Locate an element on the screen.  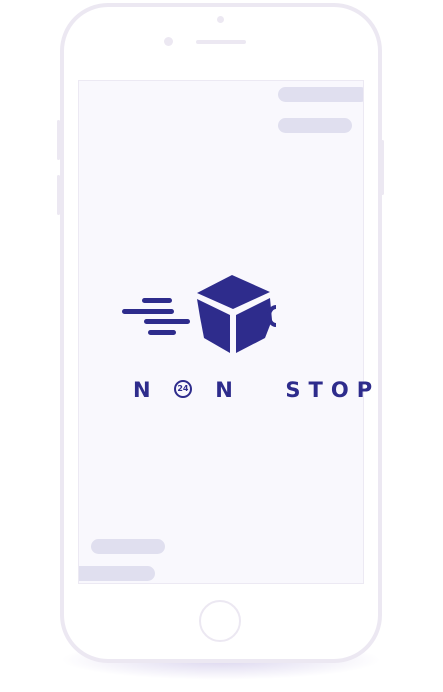
home-button is located at coordinates (220, 621).